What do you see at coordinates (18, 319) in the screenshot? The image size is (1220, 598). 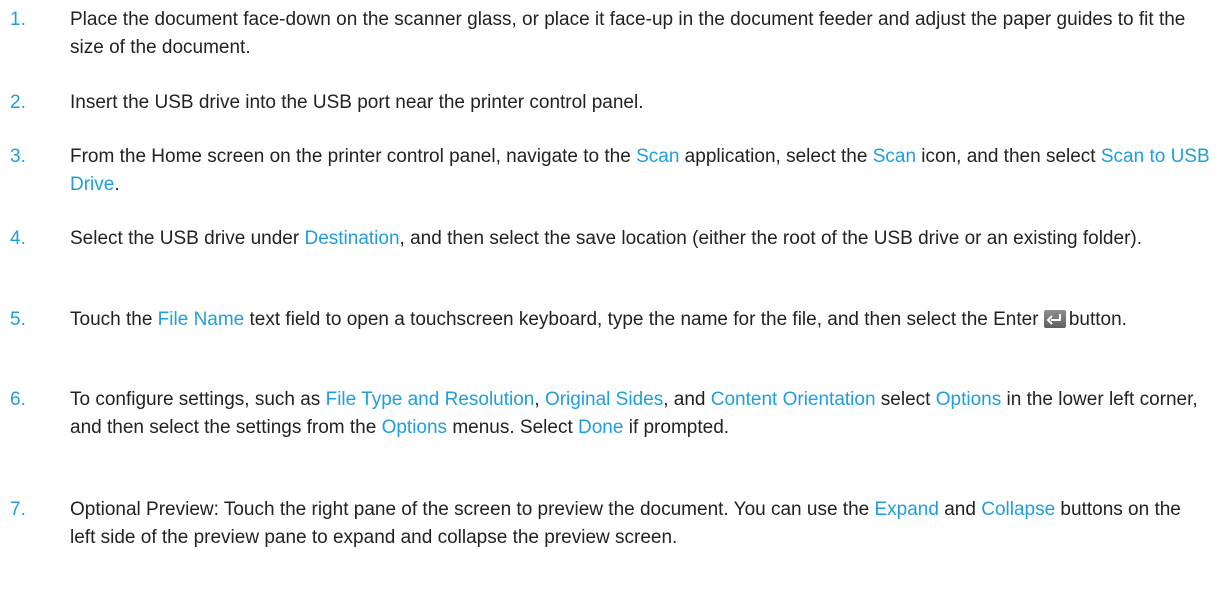 I see `step-number: 5.` at bounding box center [18, 319].